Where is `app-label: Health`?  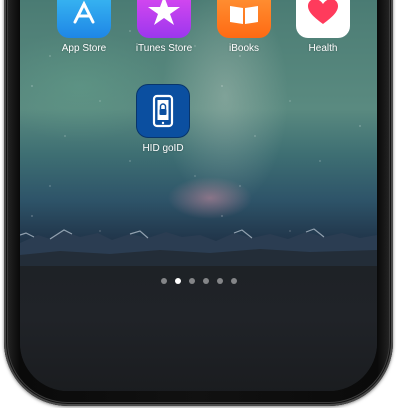
app-label: Health is located at coordinates (323, 48).